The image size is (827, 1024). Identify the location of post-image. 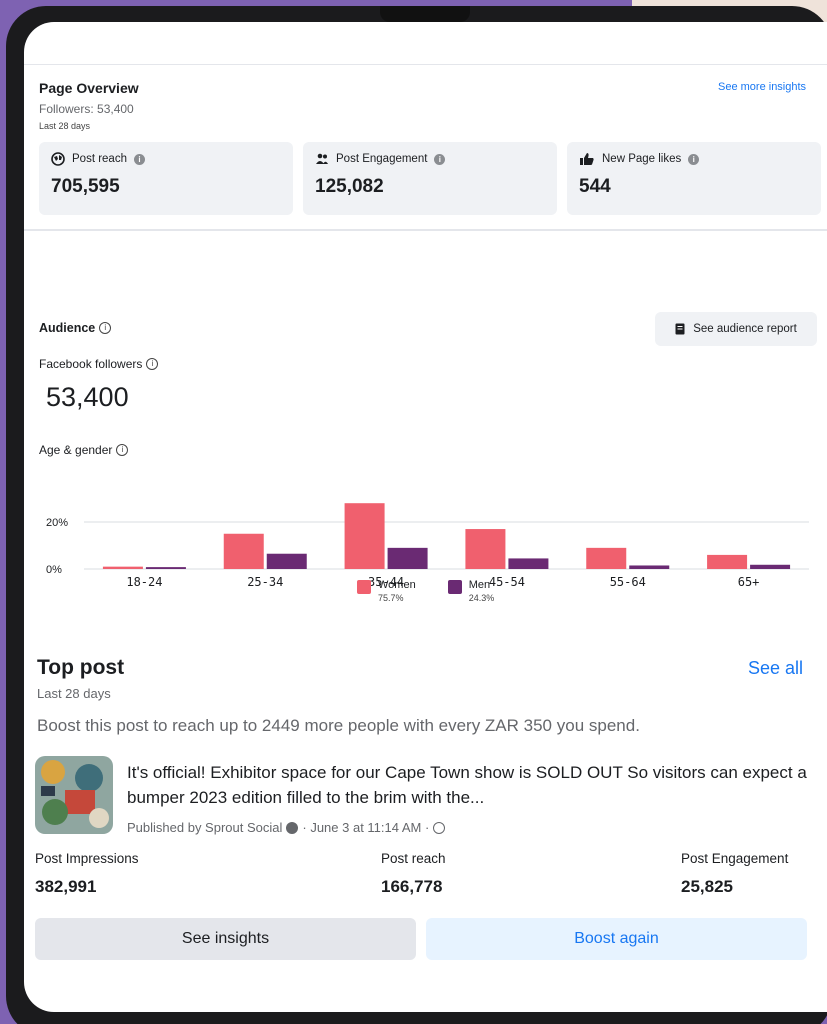
(74, 795).